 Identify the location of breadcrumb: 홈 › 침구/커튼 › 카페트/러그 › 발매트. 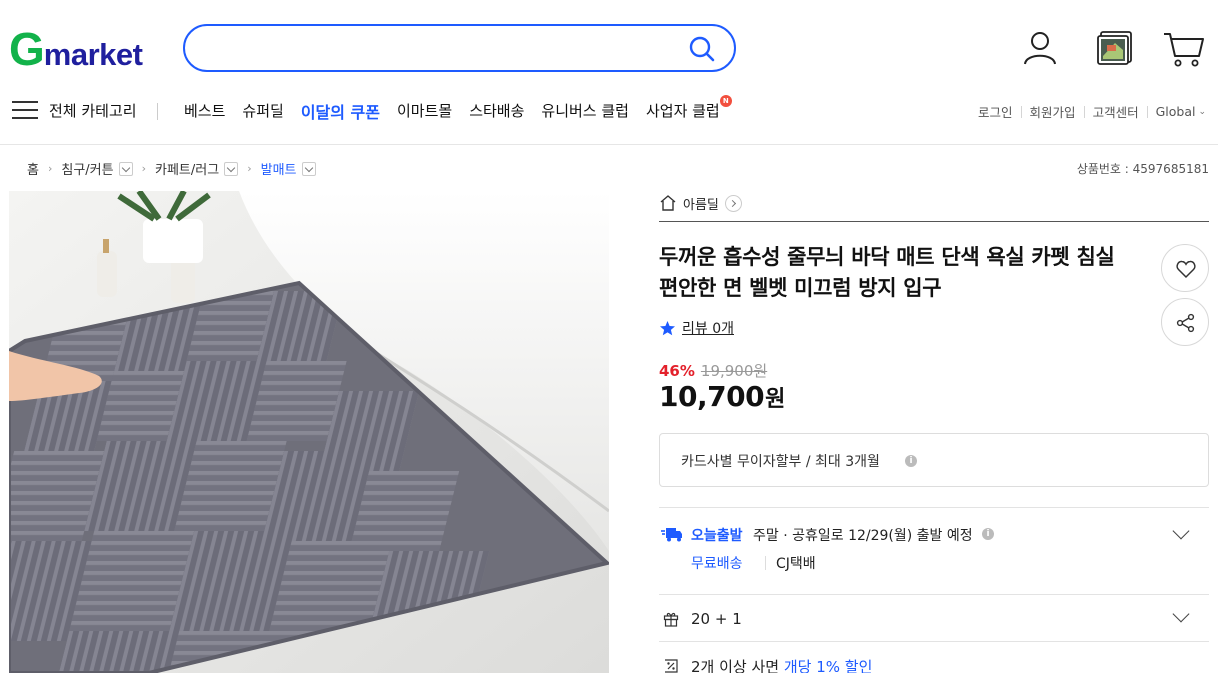
(171, 168).